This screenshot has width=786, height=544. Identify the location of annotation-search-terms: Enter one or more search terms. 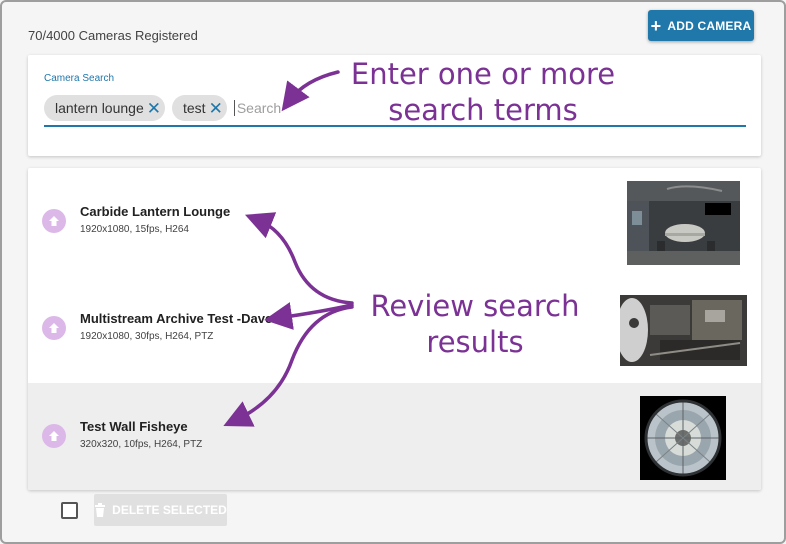
(483, 92).